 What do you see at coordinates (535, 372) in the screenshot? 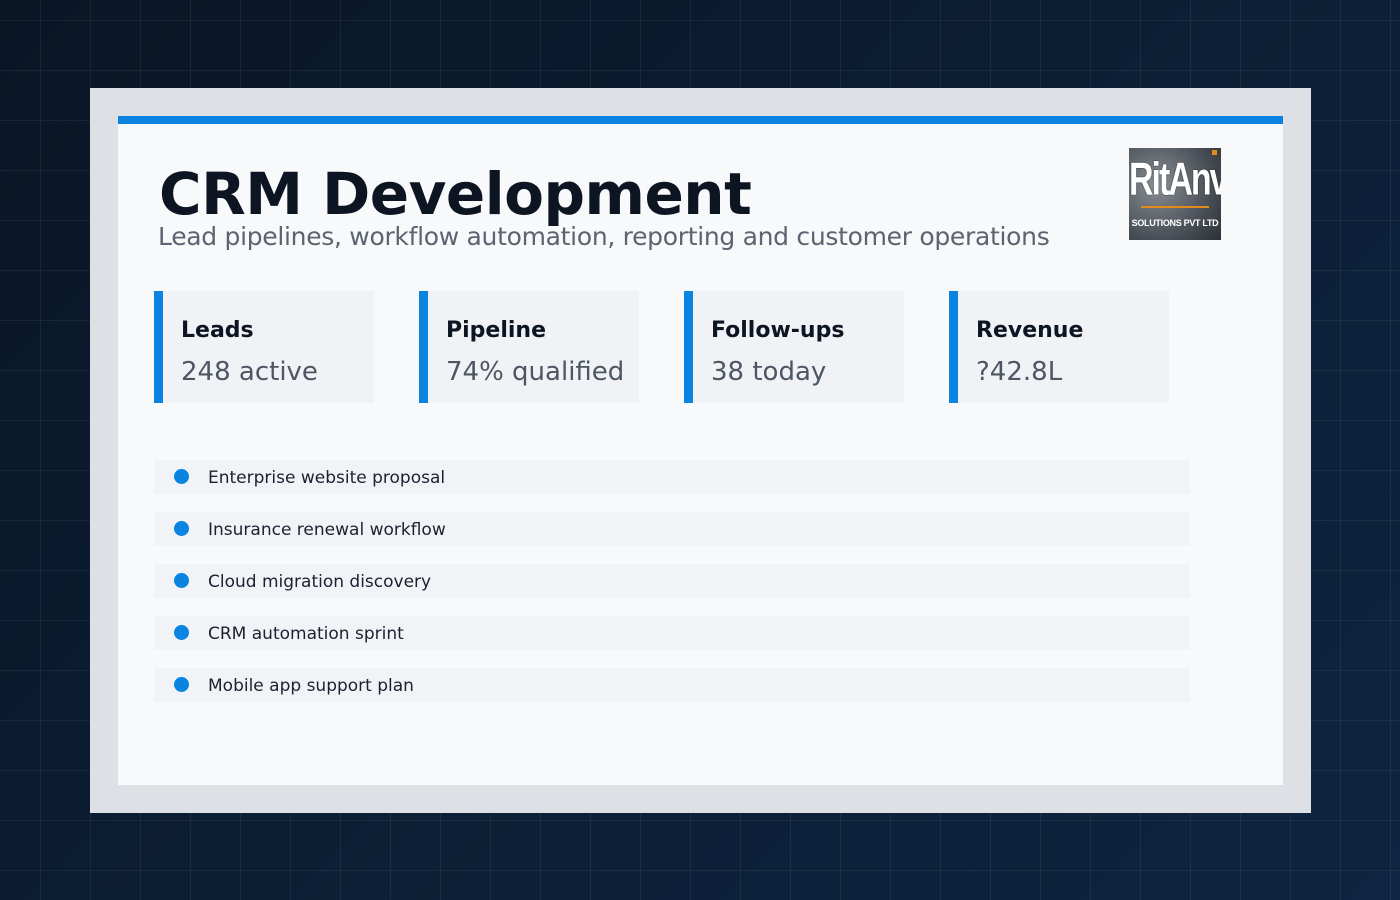
I see `metric-value: 74% qualified` at bounding box center [535, 372].